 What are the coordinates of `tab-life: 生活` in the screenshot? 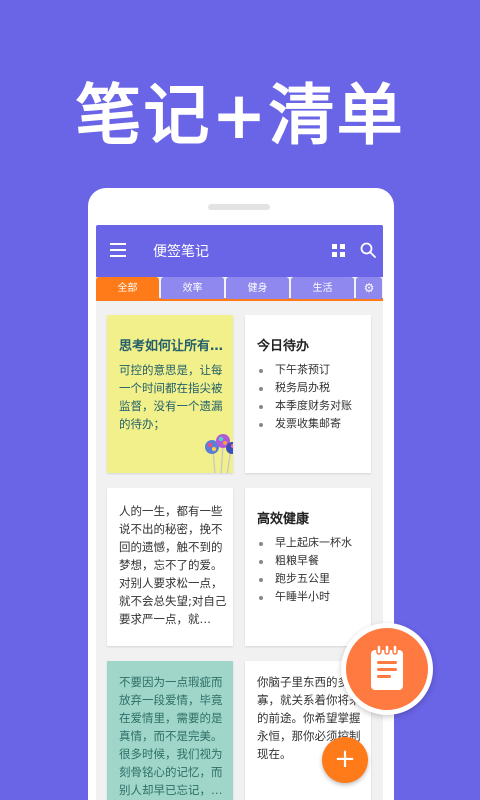 It's located at (322, 288).